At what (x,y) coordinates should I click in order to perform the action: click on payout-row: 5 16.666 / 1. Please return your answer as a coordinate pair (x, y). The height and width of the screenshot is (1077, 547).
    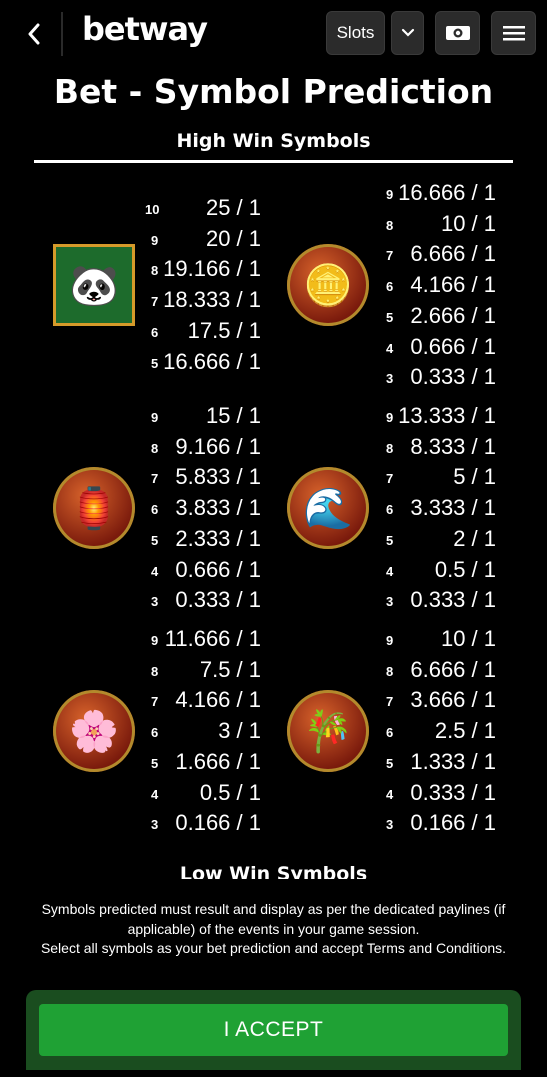
    Looking at the image, I should click on (203, 362).